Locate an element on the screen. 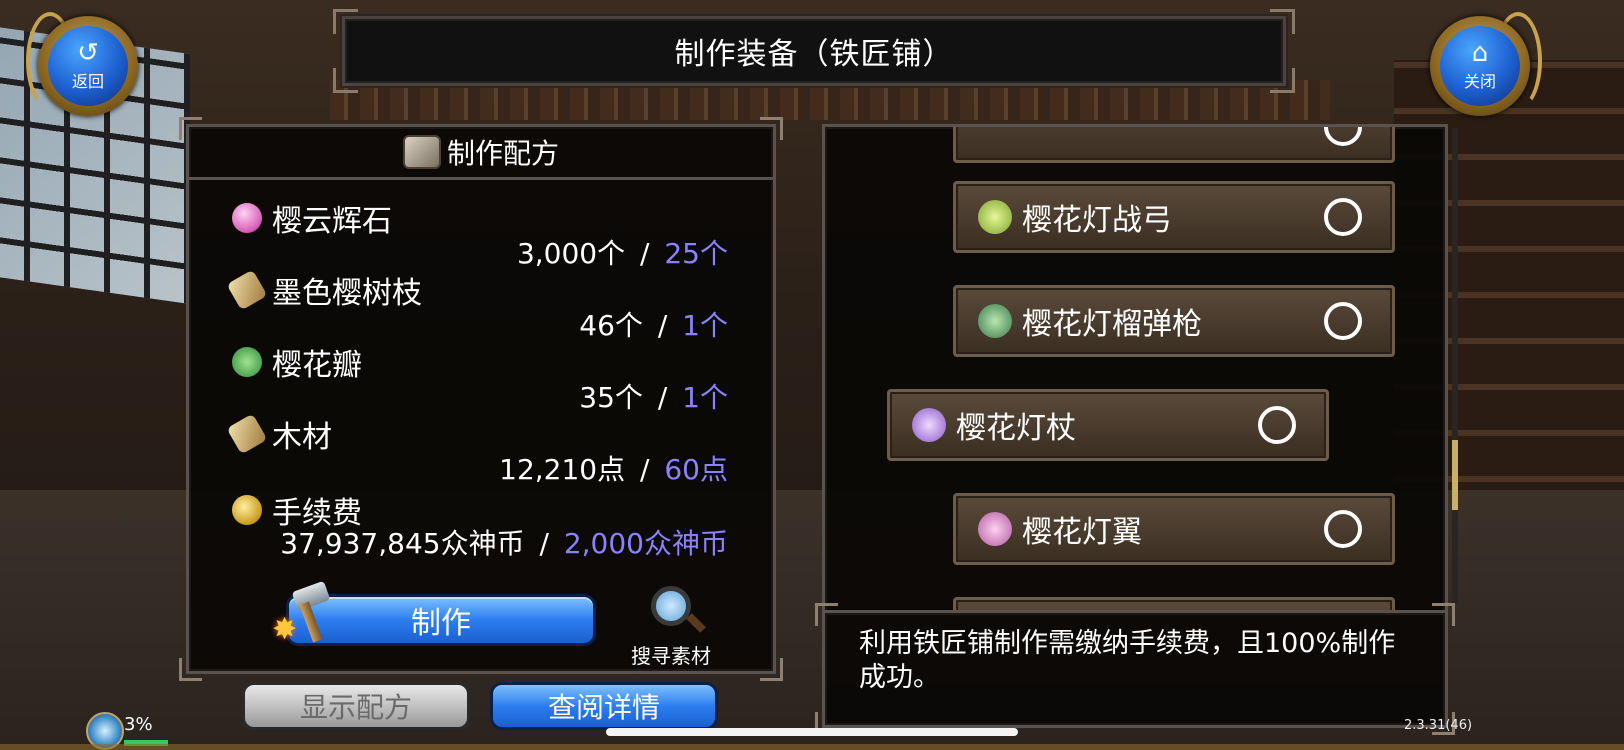 The width and height of the screenshot is (1624, 750). back-arrow-icon: ↺ is located at coordinates (88, 53).